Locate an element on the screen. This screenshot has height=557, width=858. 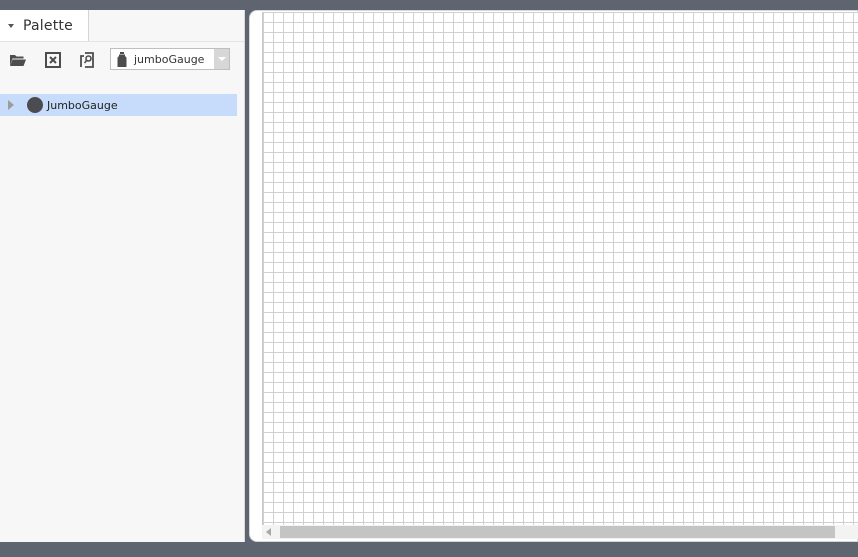
expand-arrow-icon is located at coordinates (11, 105).